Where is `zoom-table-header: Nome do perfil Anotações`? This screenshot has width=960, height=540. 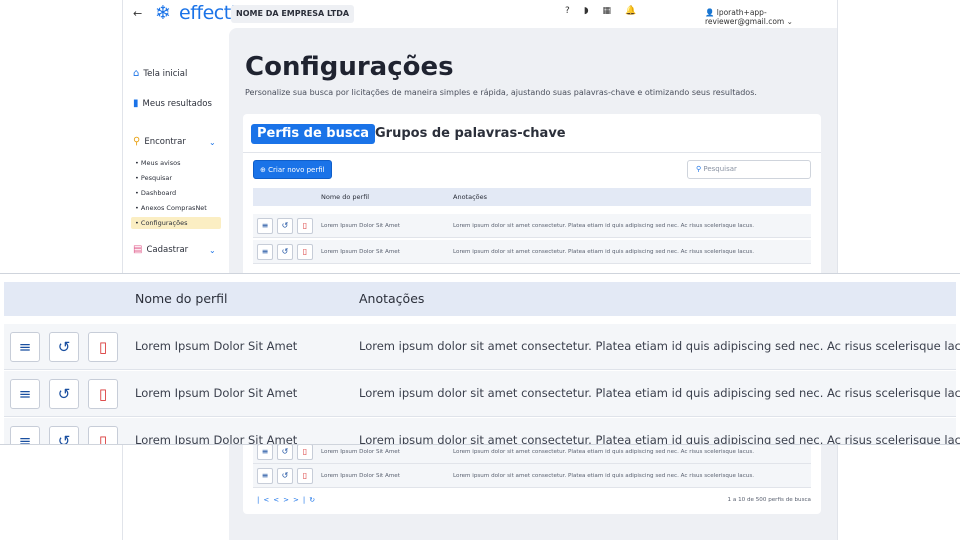 zoom-table-header: Nome do perfil Anotações is located at coordinates (480, 299).